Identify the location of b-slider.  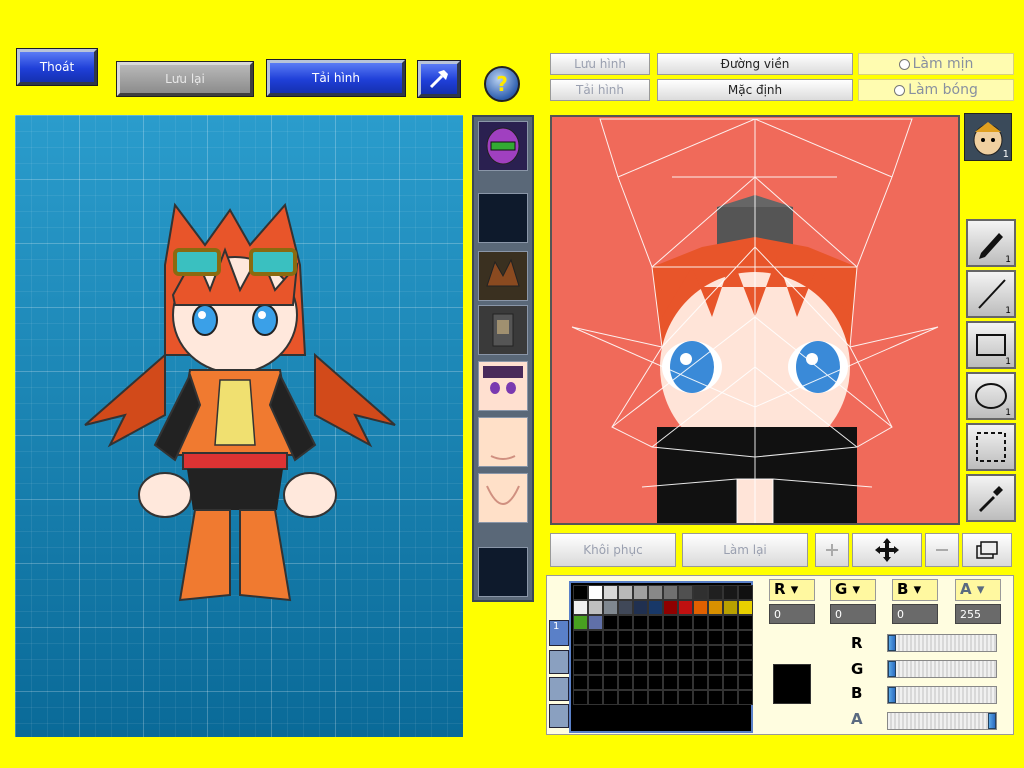
(942, 695).